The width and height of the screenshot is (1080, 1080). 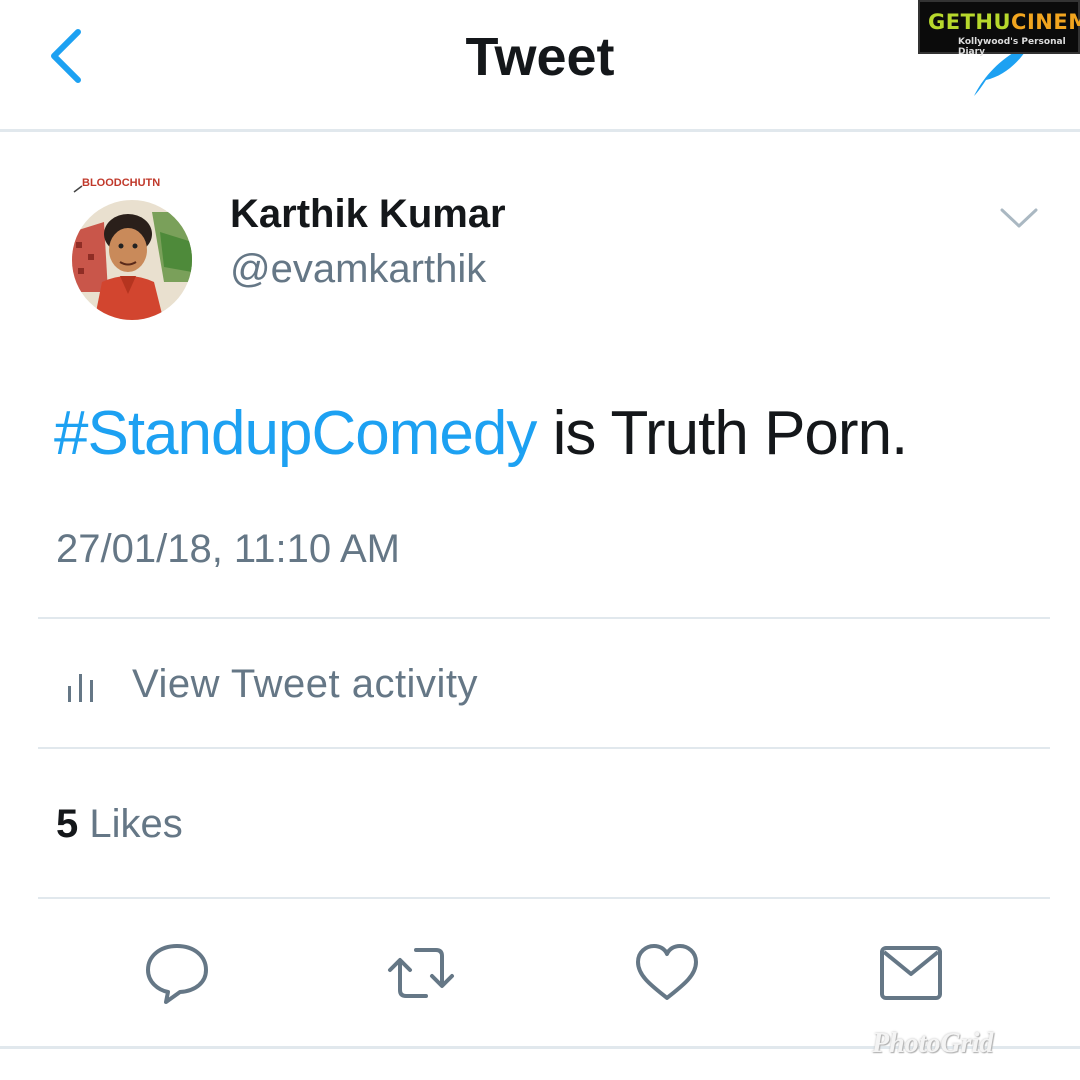 I want to click on author-handle: @evamkarthik, so click(x=358, y=269).